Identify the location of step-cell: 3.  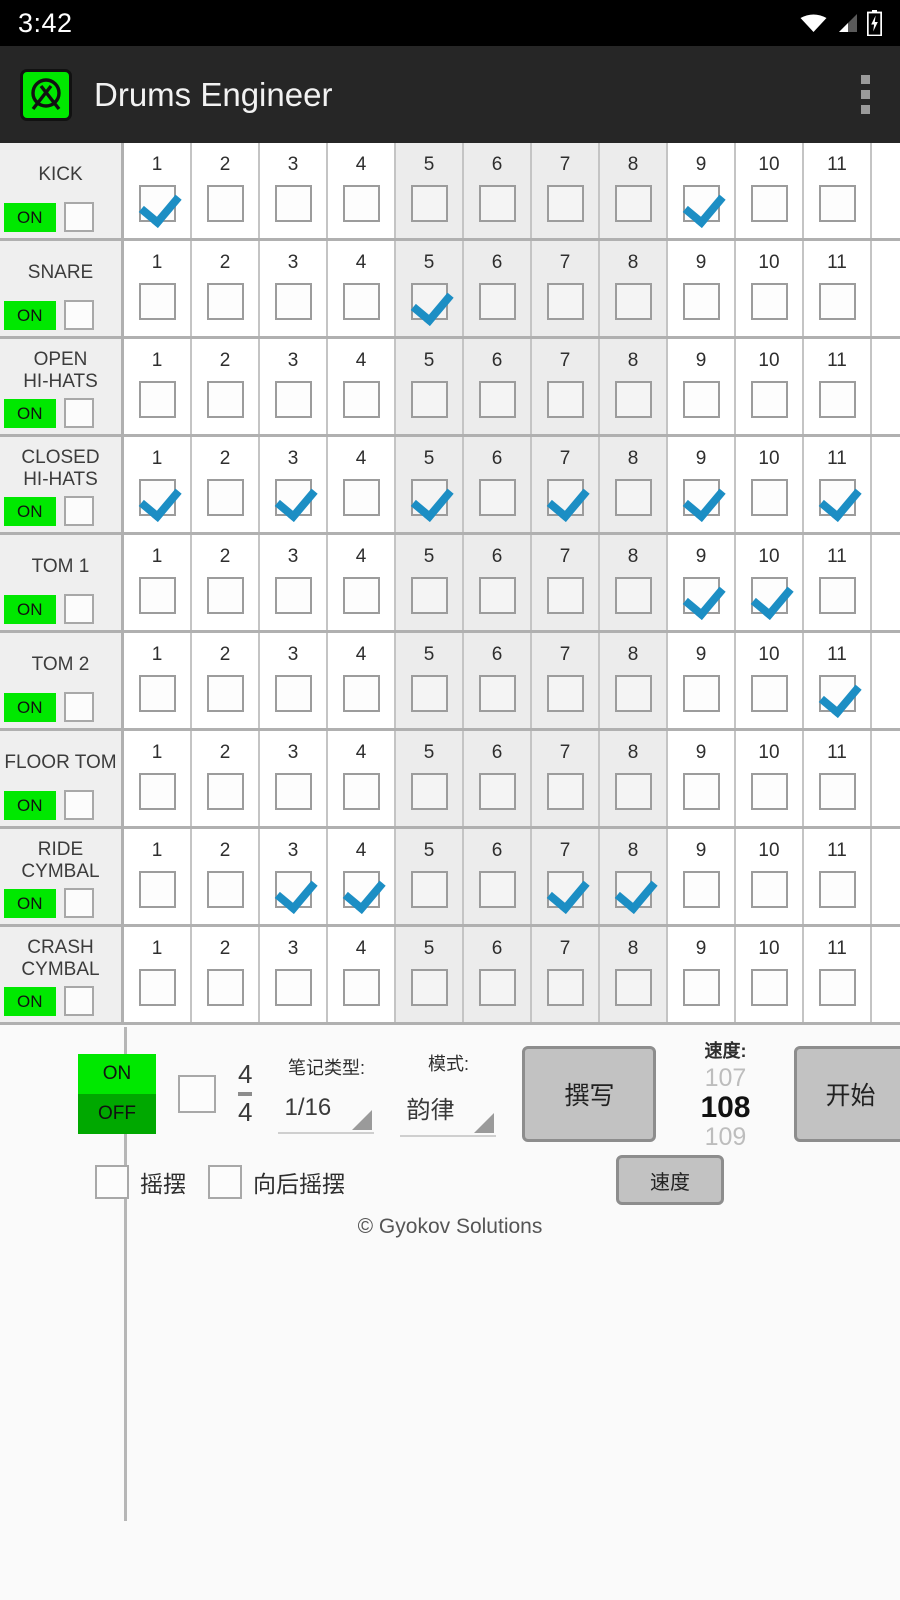
(294, 484).